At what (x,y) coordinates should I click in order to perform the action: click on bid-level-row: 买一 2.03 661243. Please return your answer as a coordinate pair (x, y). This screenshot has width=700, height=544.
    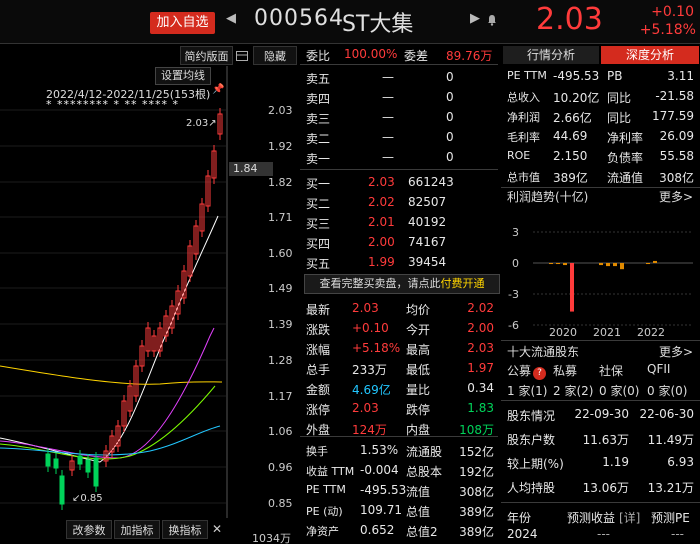
    Looking at the image, I should click on (380, 183).